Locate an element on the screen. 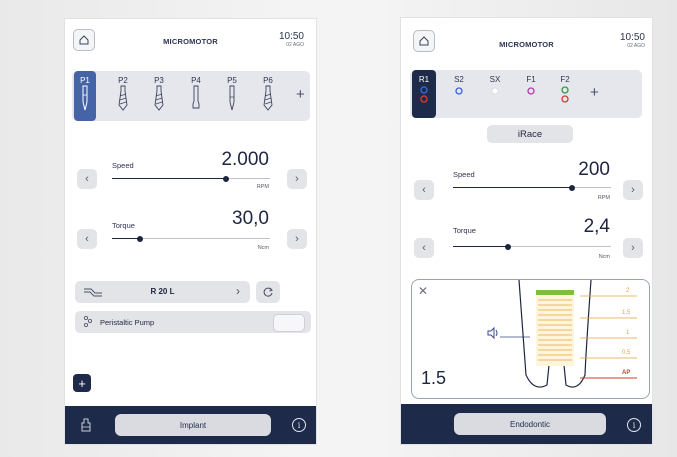 The height and width of the screenshot is (457, 677). apex-scale-label: 2 is located at coordinates (628, 291).